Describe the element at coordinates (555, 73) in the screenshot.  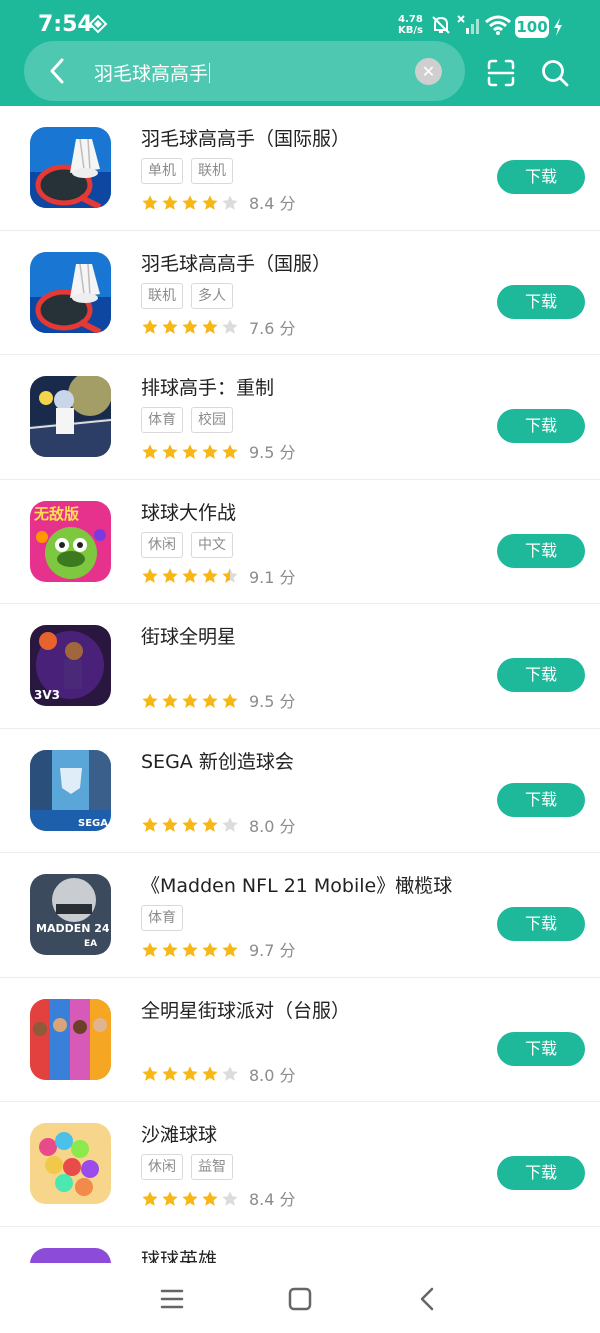
I see `search-icon` at that location.